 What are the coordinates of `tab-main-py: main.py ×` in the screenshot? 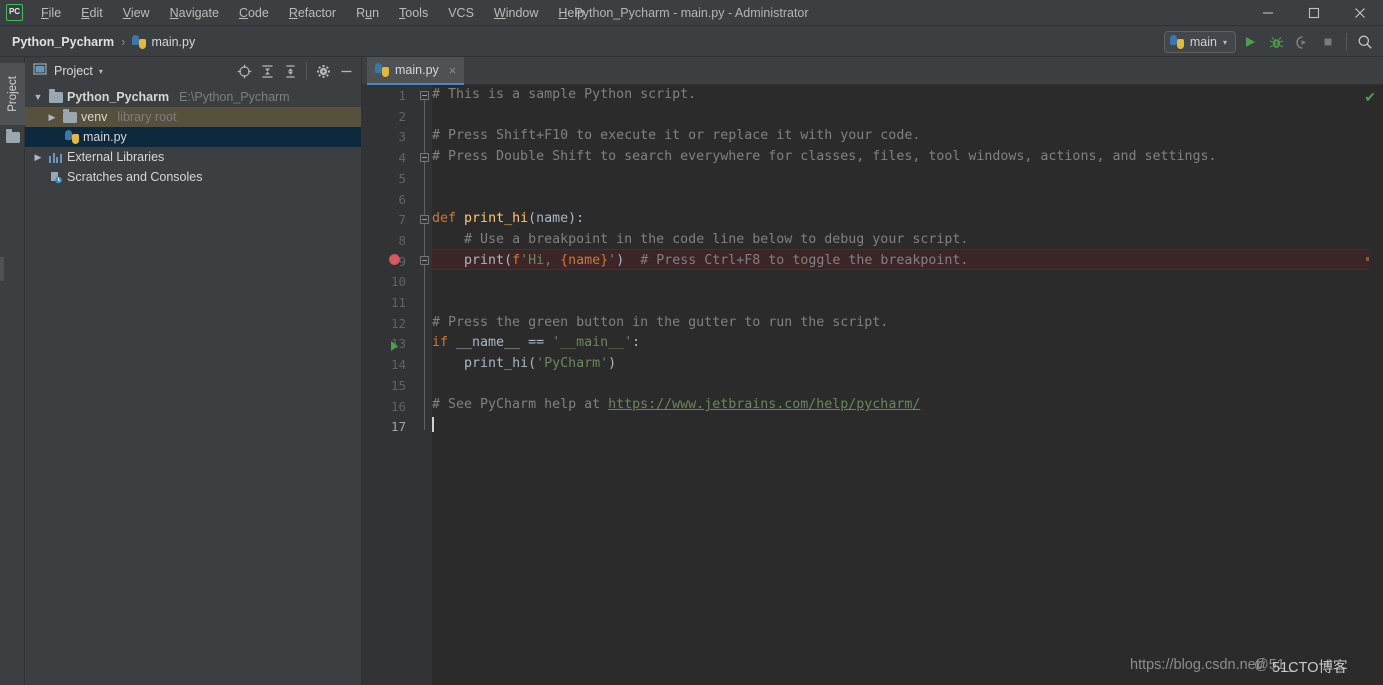 It's located at (416, 71).